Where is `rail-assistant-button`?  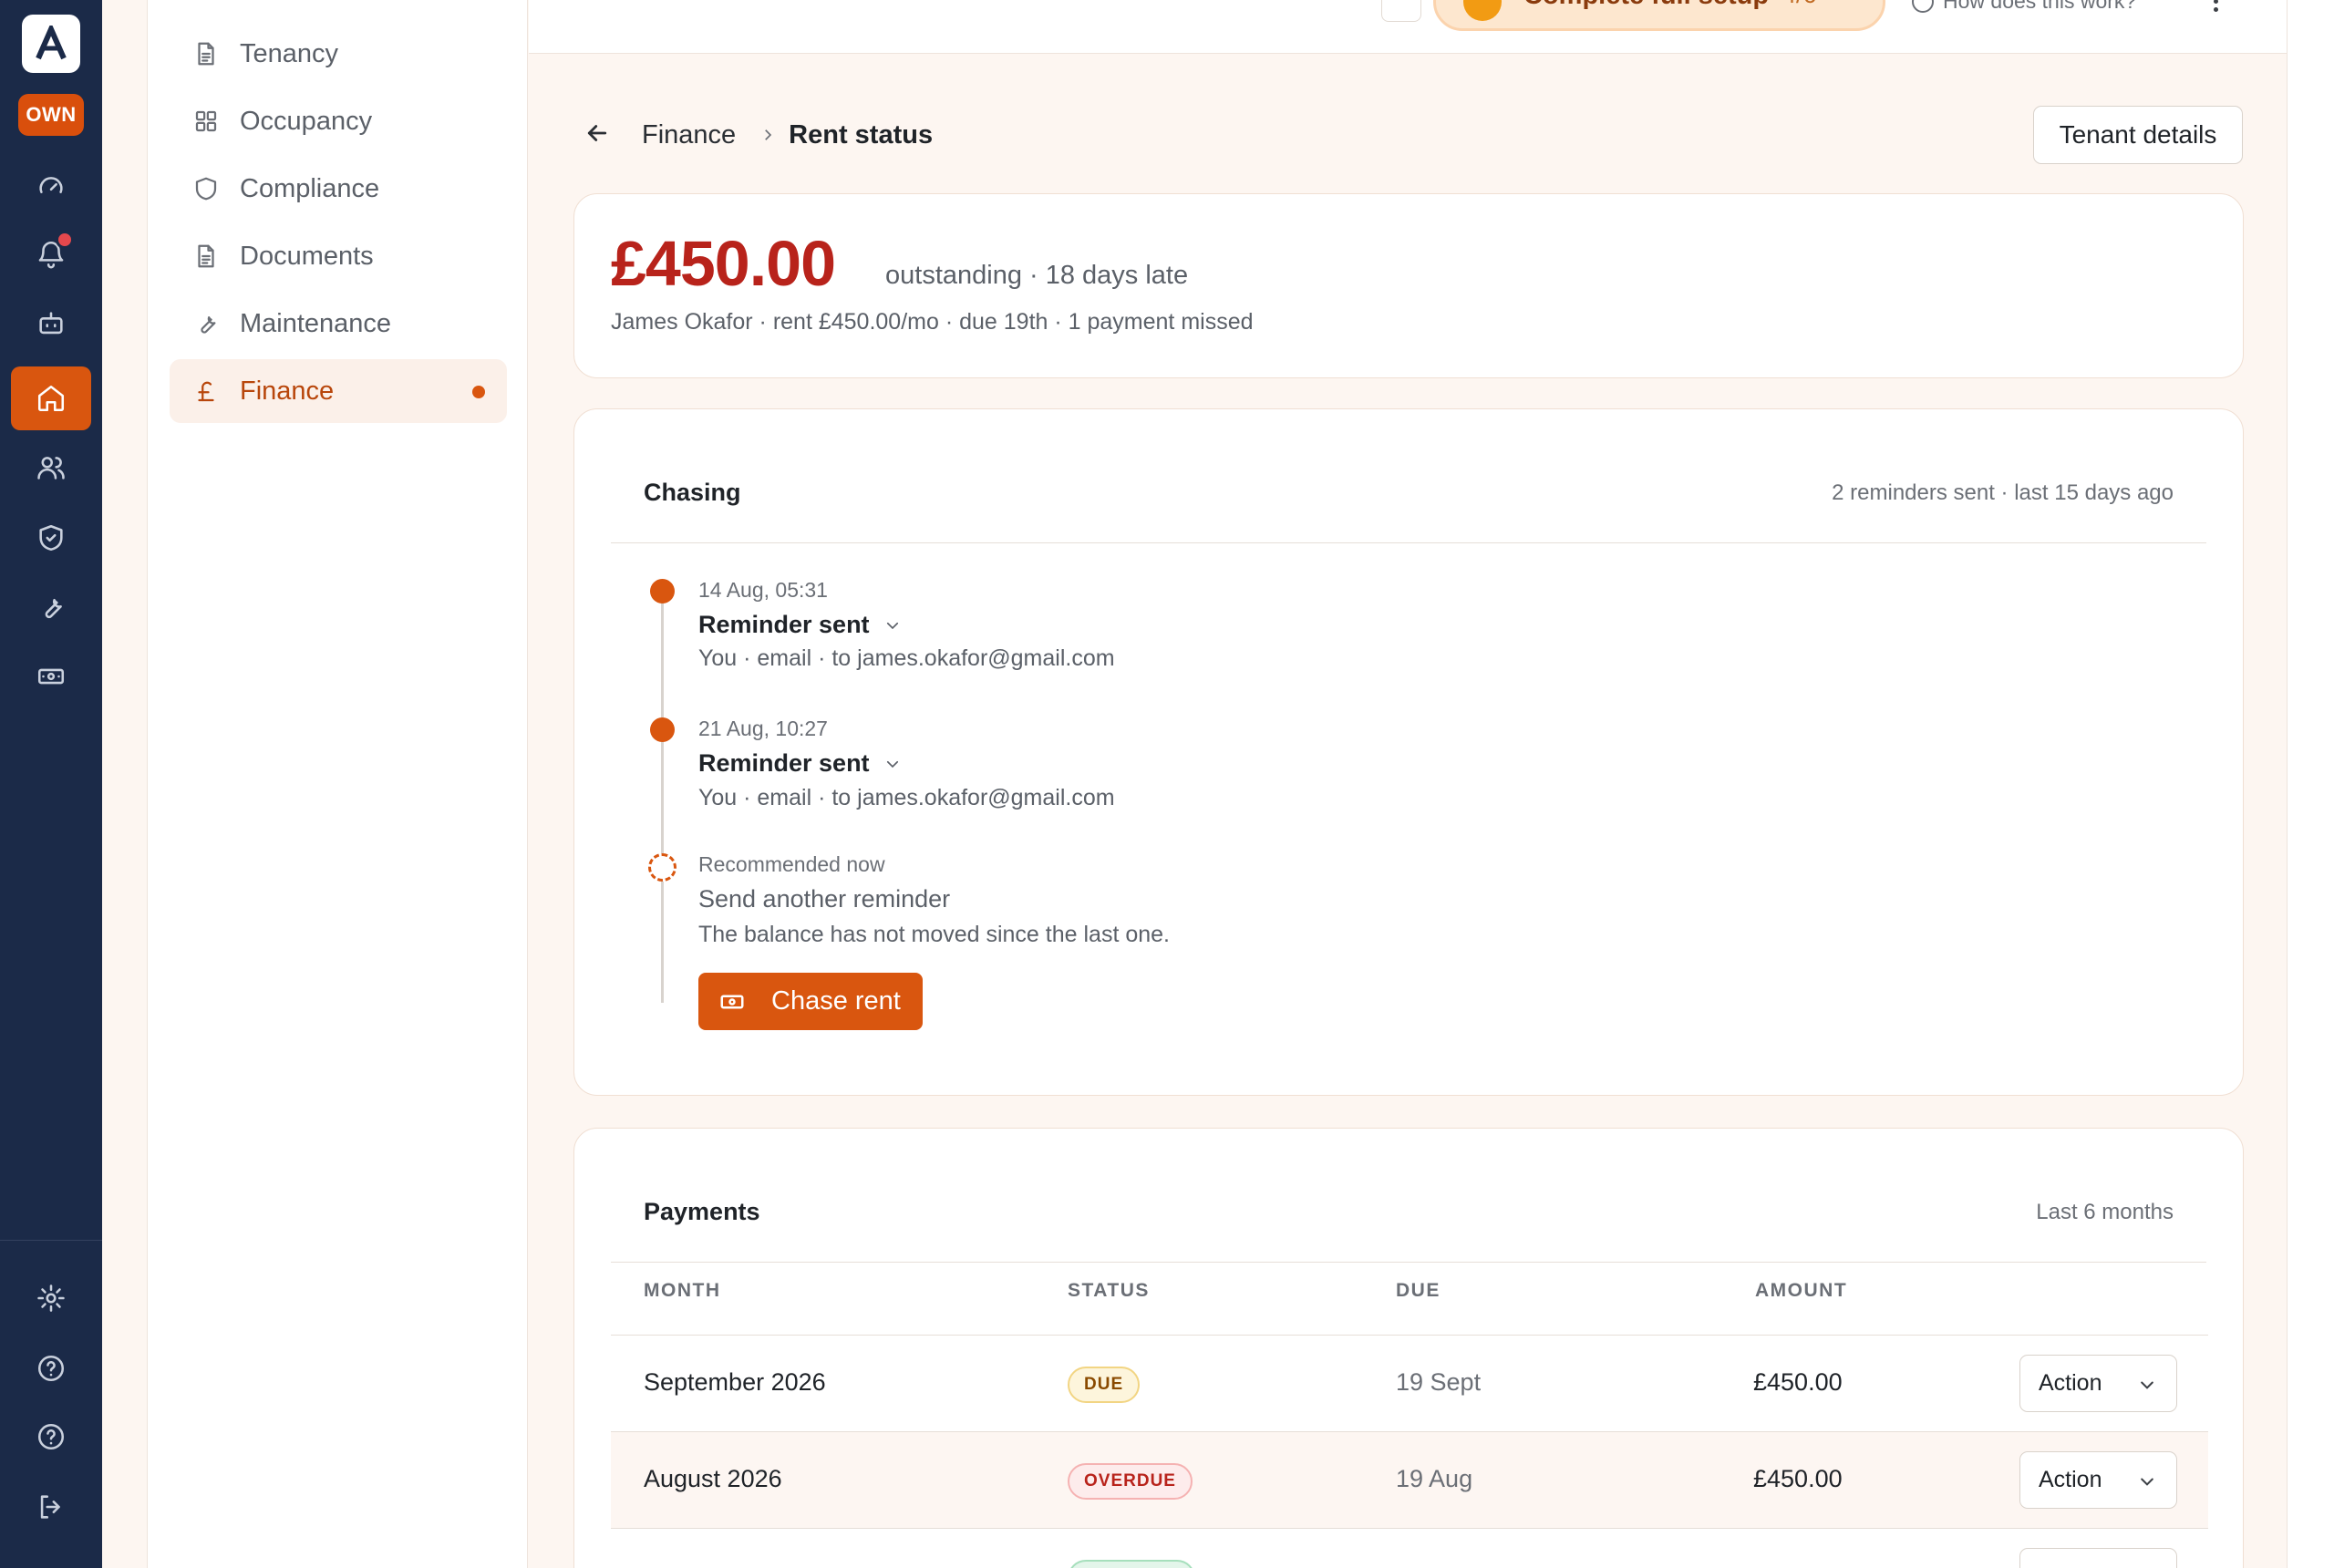
rail-assistant-button is located at coordinates (51, 324).